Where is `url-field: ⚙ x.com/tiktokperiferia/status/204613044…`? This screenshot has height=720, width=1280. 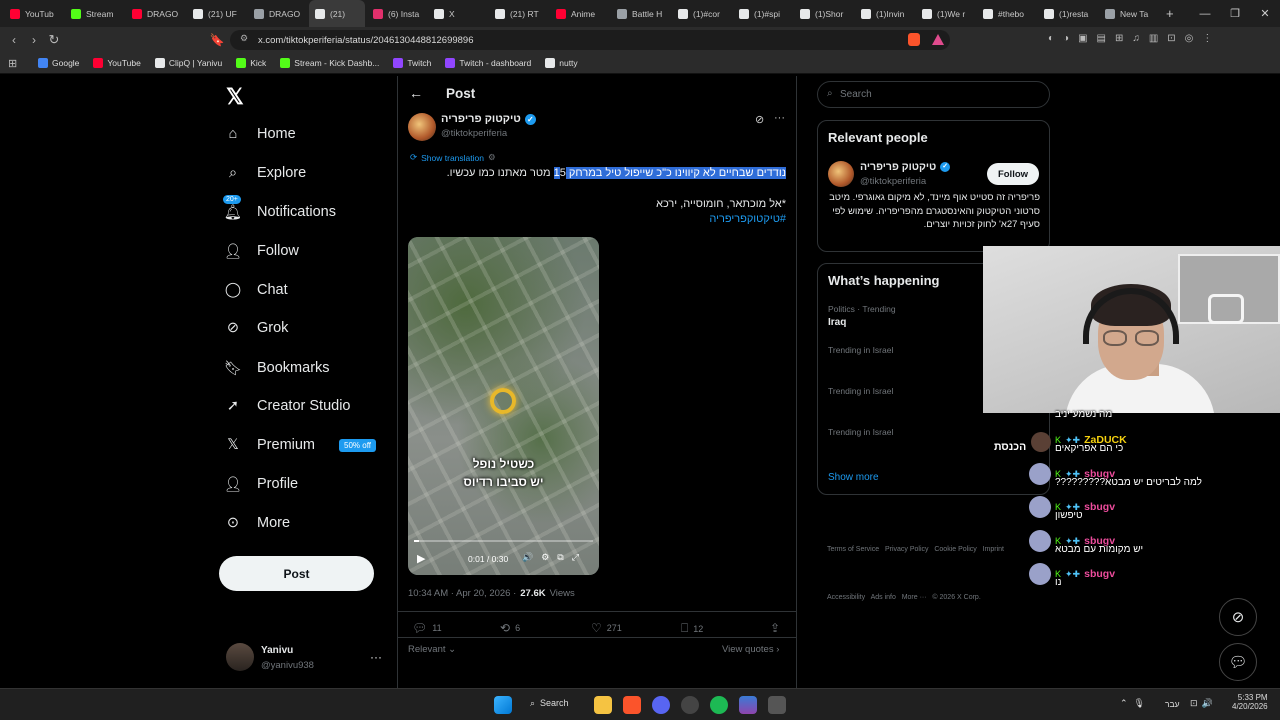
url-field: ⚙ x.com/tiktokperiferia/status/204613044… is located at coordinates (590, 40).